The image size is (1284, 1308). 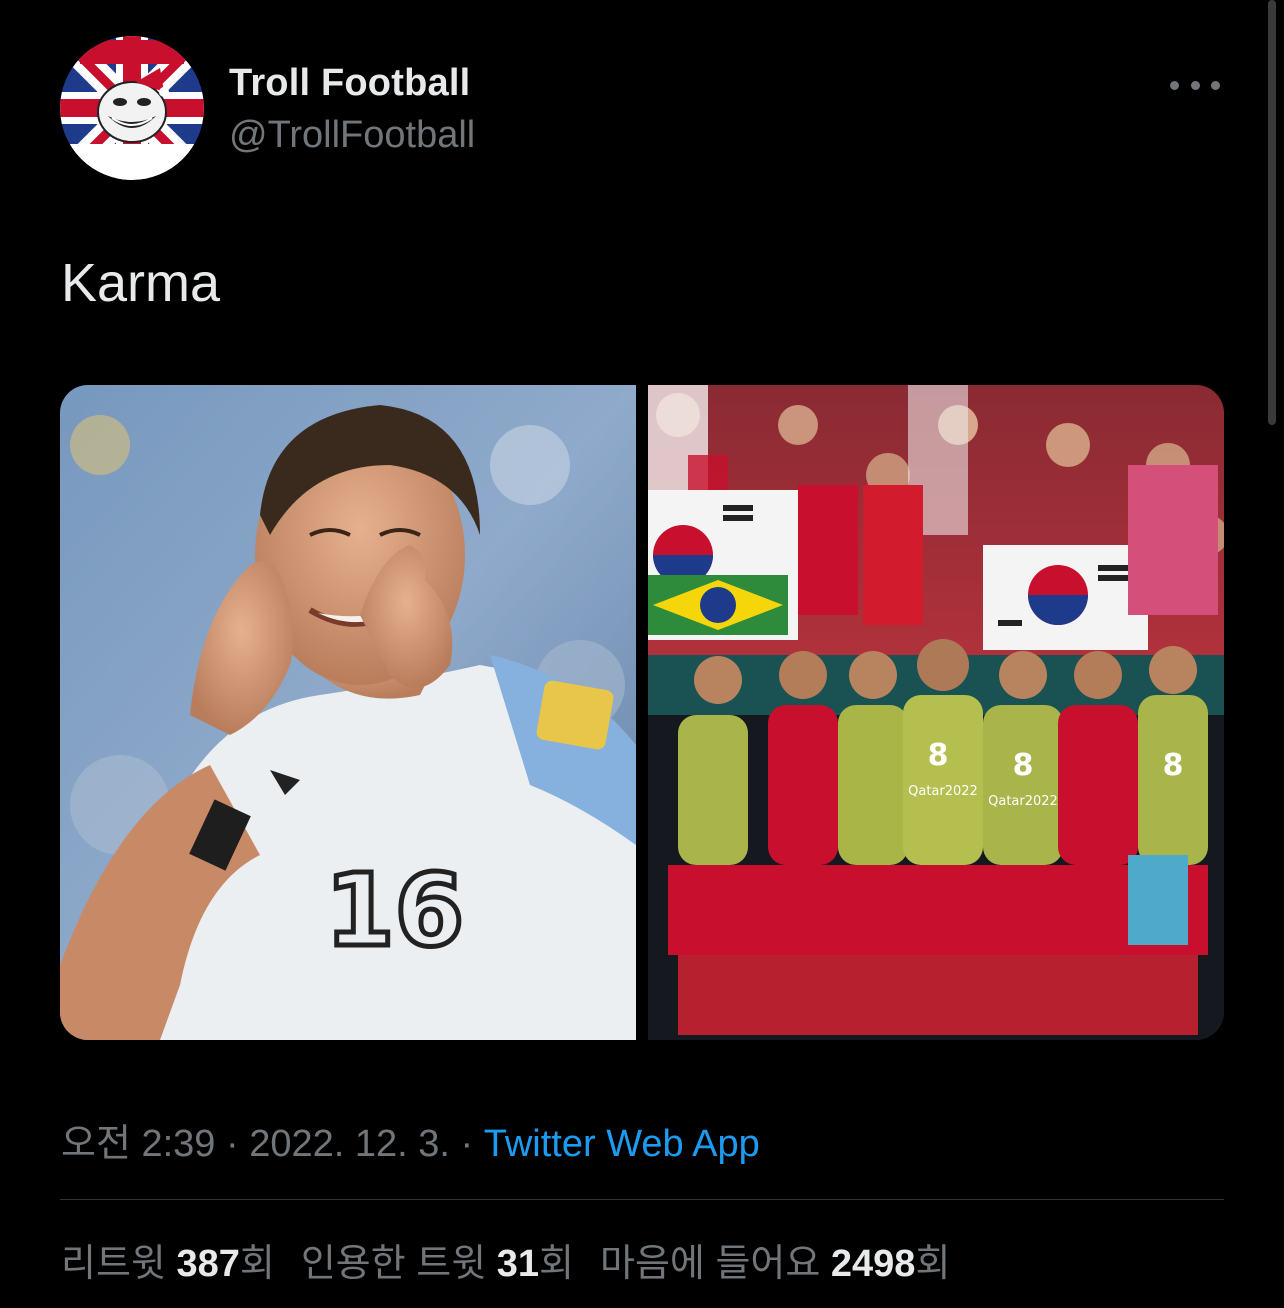 What do you see at coordinates (119, 1264) in the screenshot?
I see `retweets-label: 리트윗` at bounding box center [119, 1264].